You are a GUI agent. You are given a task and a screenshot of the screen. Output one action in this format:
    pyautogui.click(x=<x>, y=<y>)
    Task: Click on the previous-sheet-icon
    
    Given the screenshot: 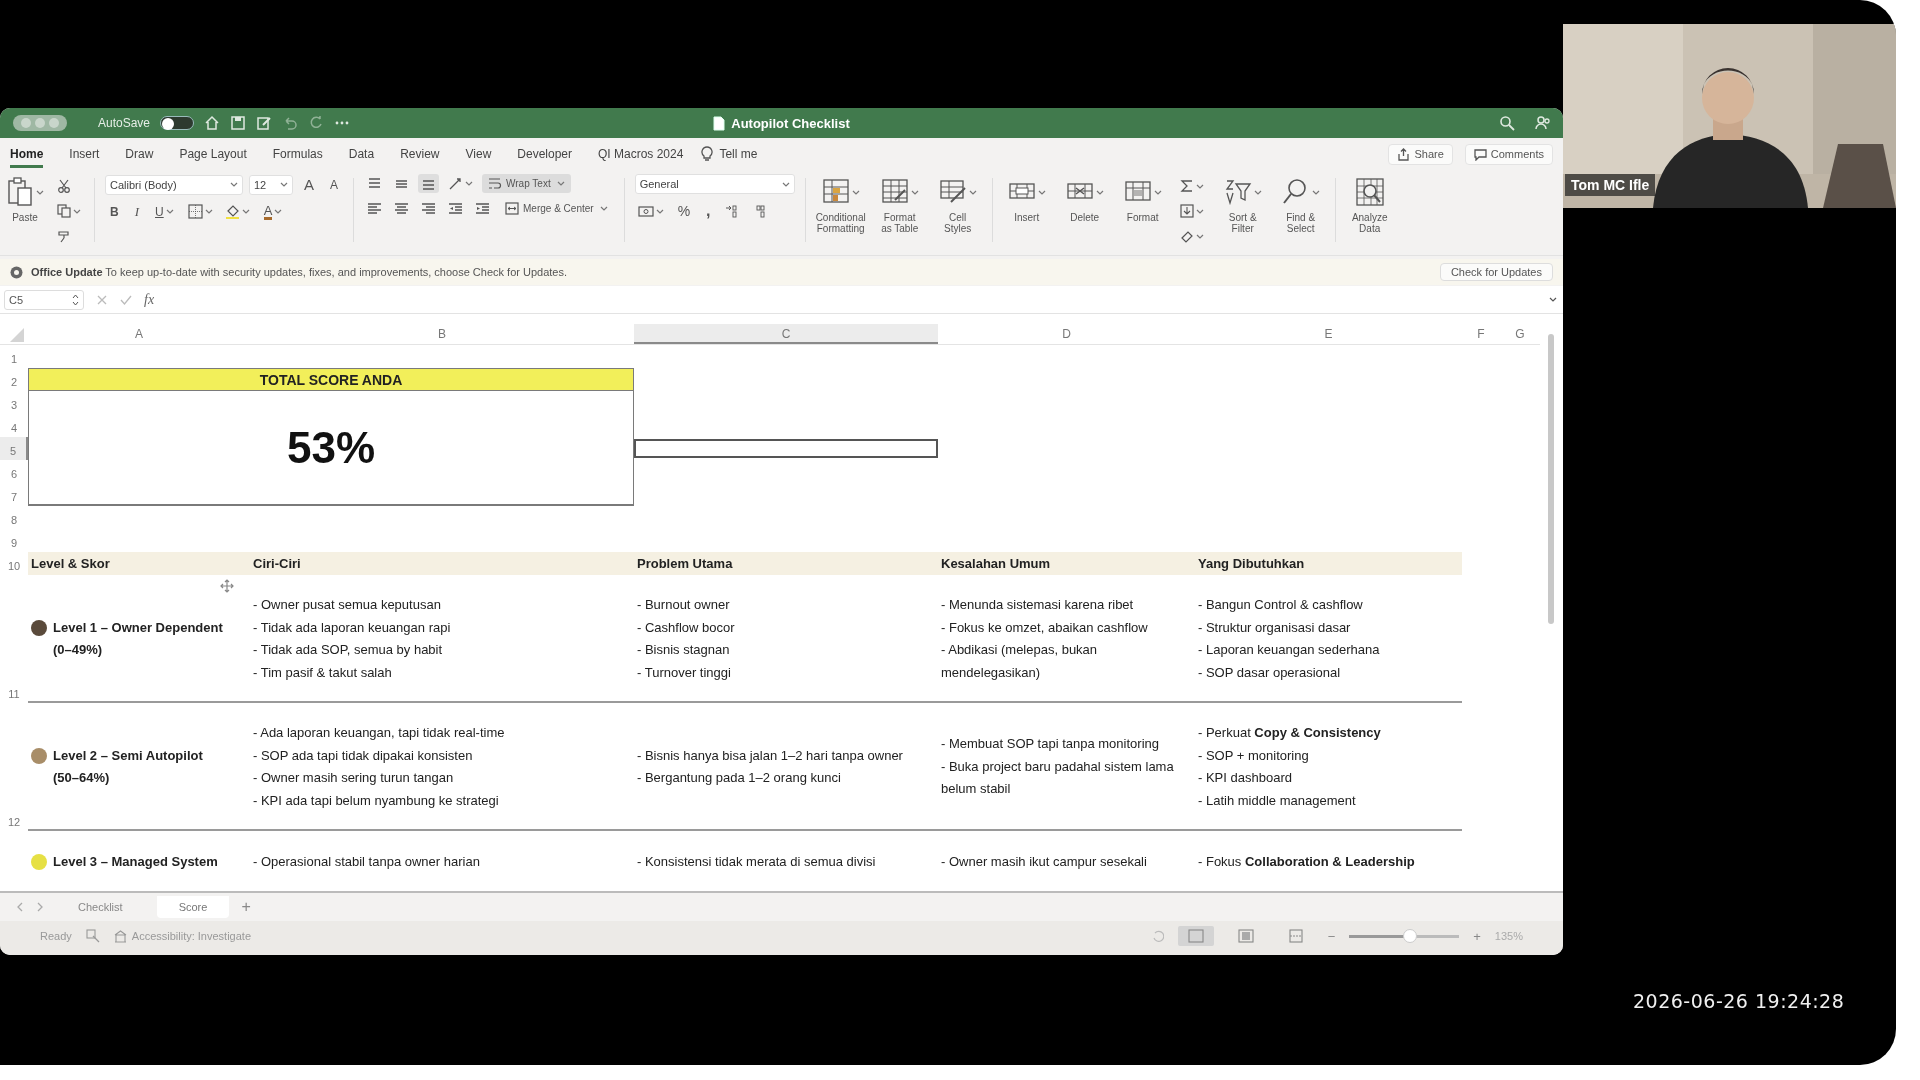 What is the action you would take?
    pyautogui.click(x=20, y=907)
    